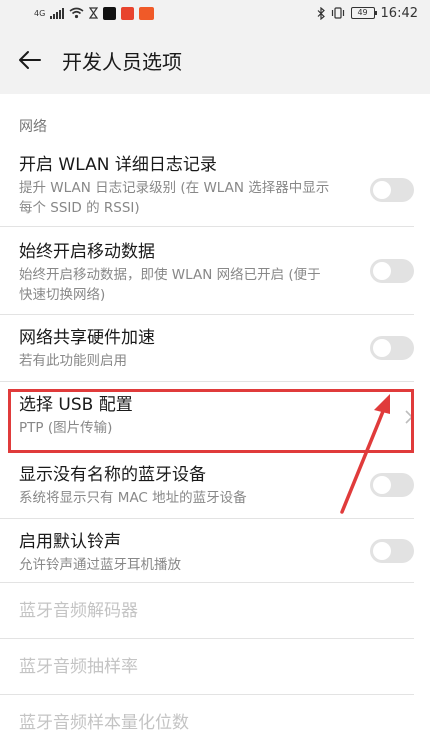 This screenshot has width=430, height=739. I want to click on arrow-left-icon, so click(30, 60).